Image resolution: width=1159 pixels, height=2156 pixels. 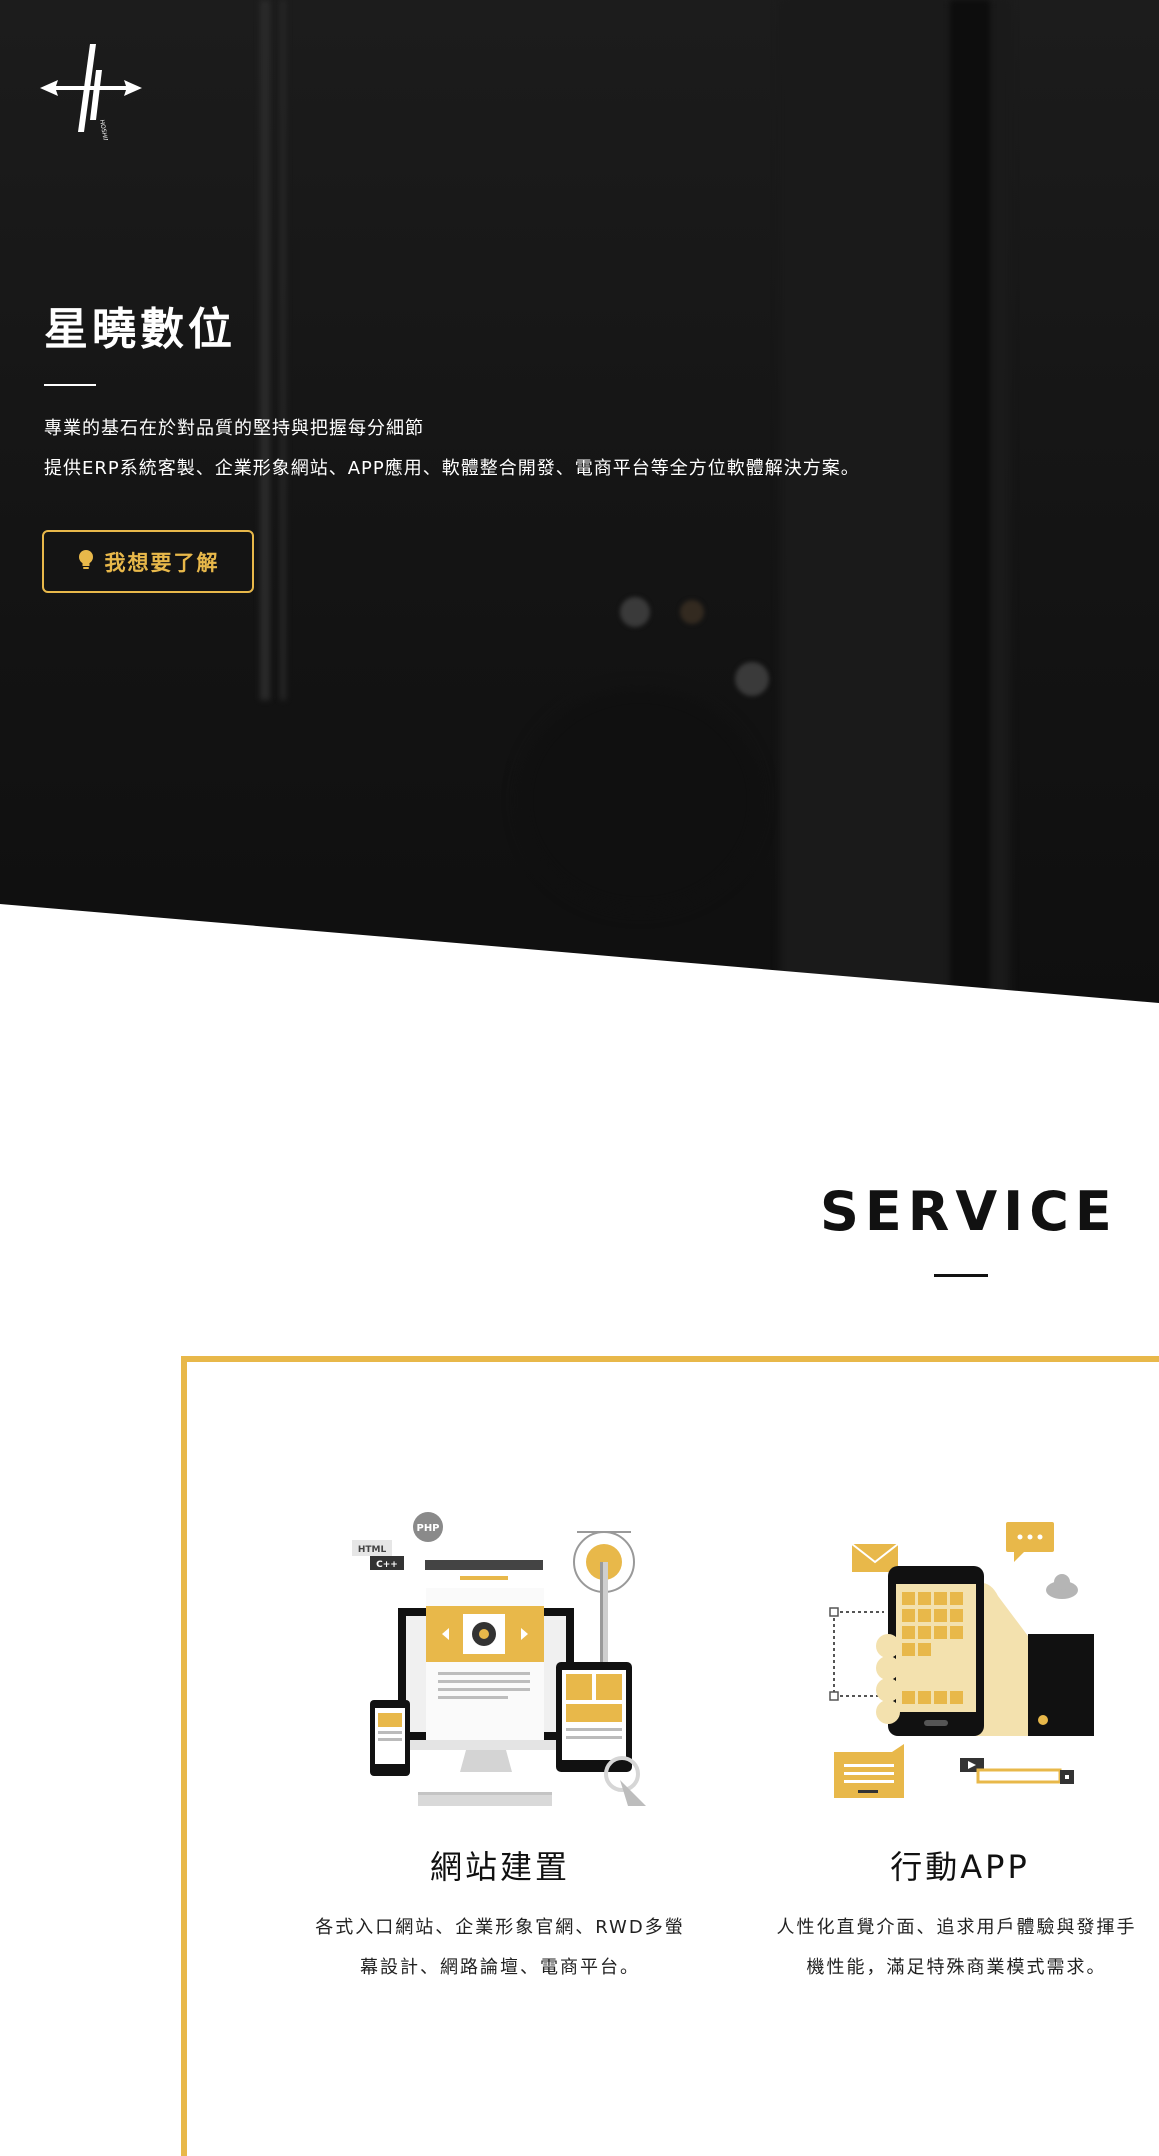 I want to click on learn-more-label: 我想要了解, so click(x=162, y=562).